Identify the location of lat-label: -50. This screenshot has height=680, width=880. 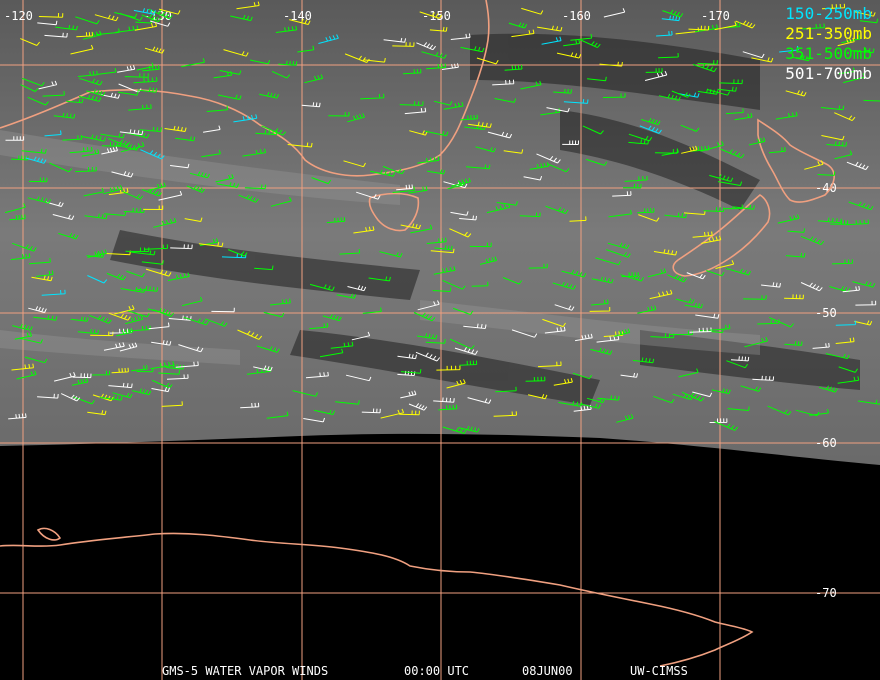
(826, 313).